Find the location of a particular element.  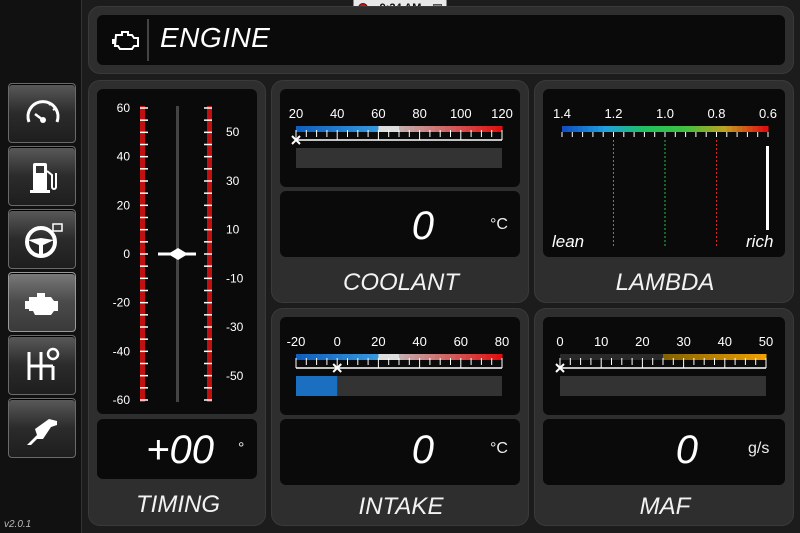

maf-scale-bar-track is located at coordinates (663, 386).